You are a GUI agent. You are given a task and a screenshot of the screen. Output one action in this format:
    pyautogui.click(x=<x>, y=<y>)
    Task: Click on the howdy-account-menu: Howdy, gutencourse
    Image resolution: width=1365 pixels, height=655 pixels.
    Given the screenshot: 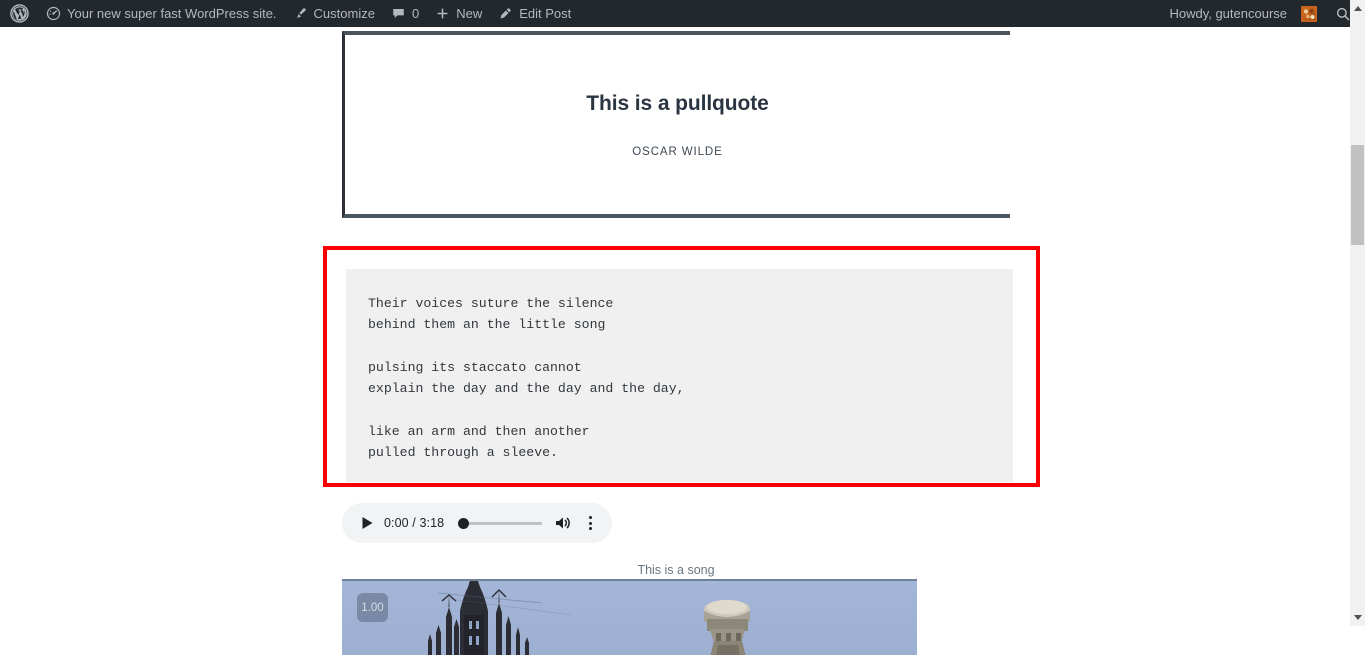 What is the action you would take?
    pyautogui.click(x=1243, y=13)
    